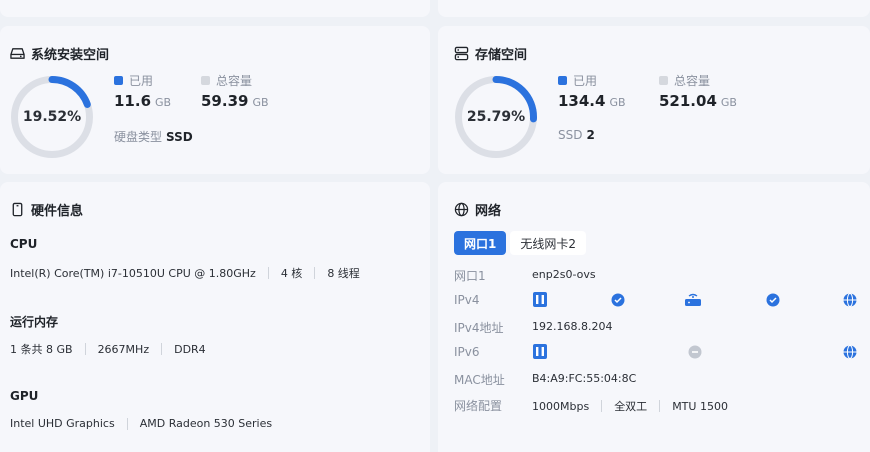 This screenshot has height=452, width=870. I want to click on mac-label: MAC地址, so click(479, 380).